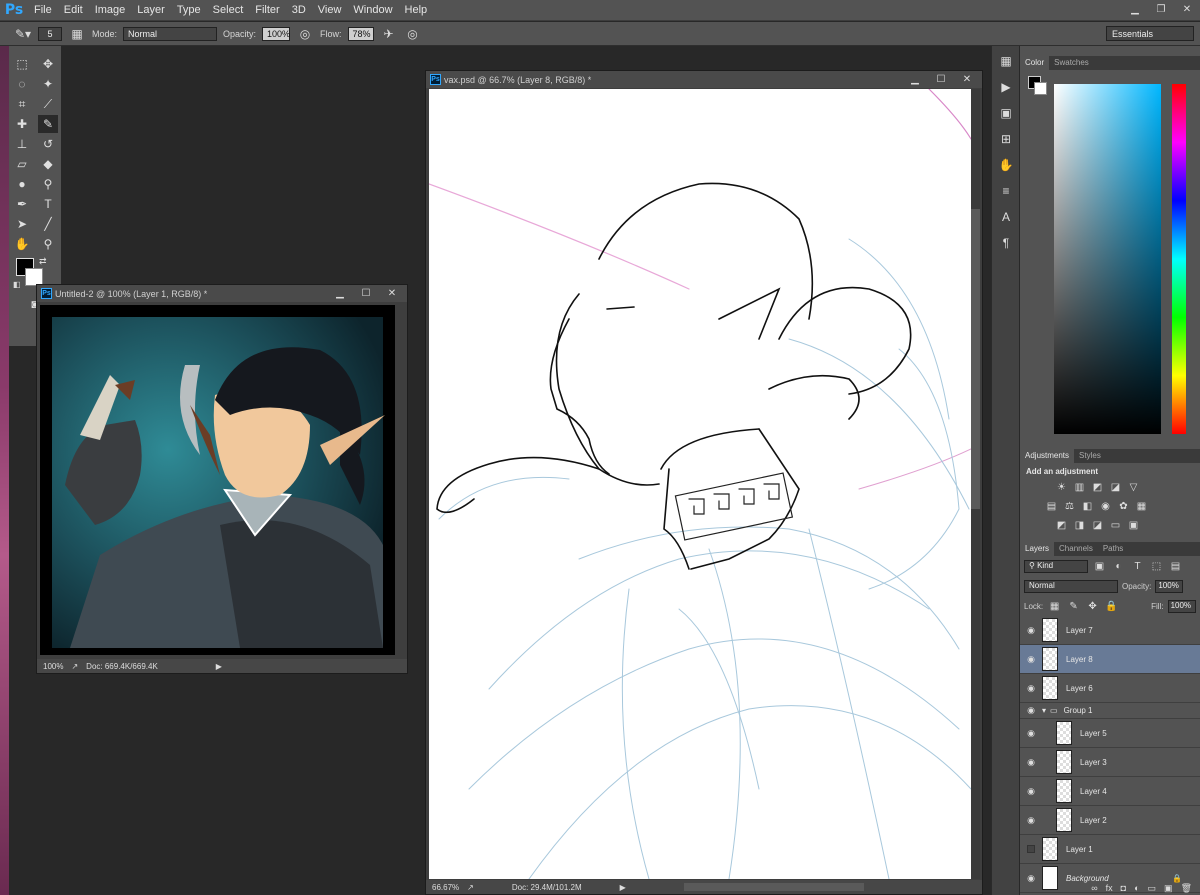 This screenshot has width=1200, height=895. I want to click on visibility-off-icon, so click(1031, 849).